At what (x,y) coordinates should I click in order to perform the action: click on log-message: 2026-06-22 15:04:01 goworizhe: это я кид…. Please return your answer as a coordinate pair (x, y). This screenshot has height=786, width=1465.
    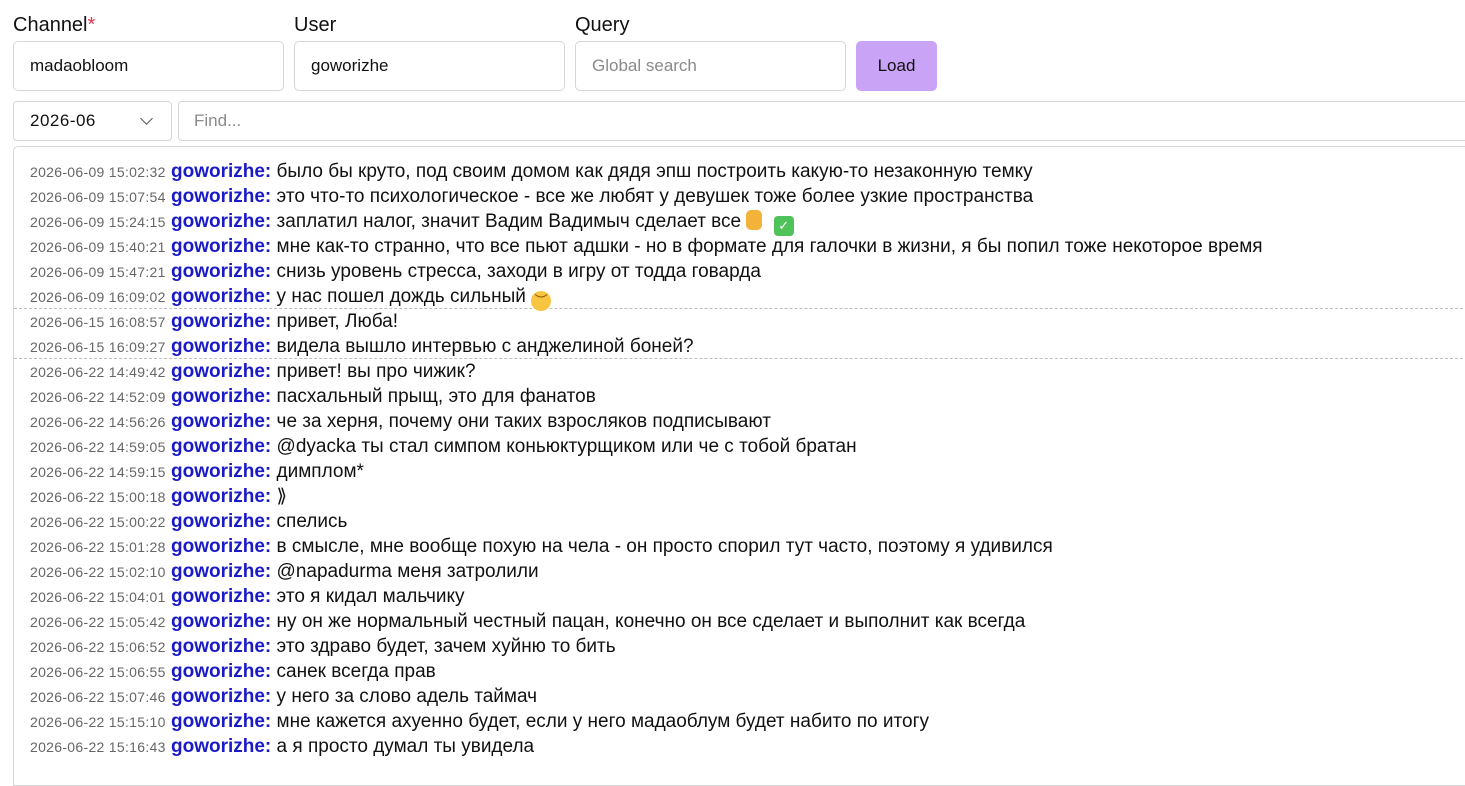
    Looking at the image, I should click on (739, 596).